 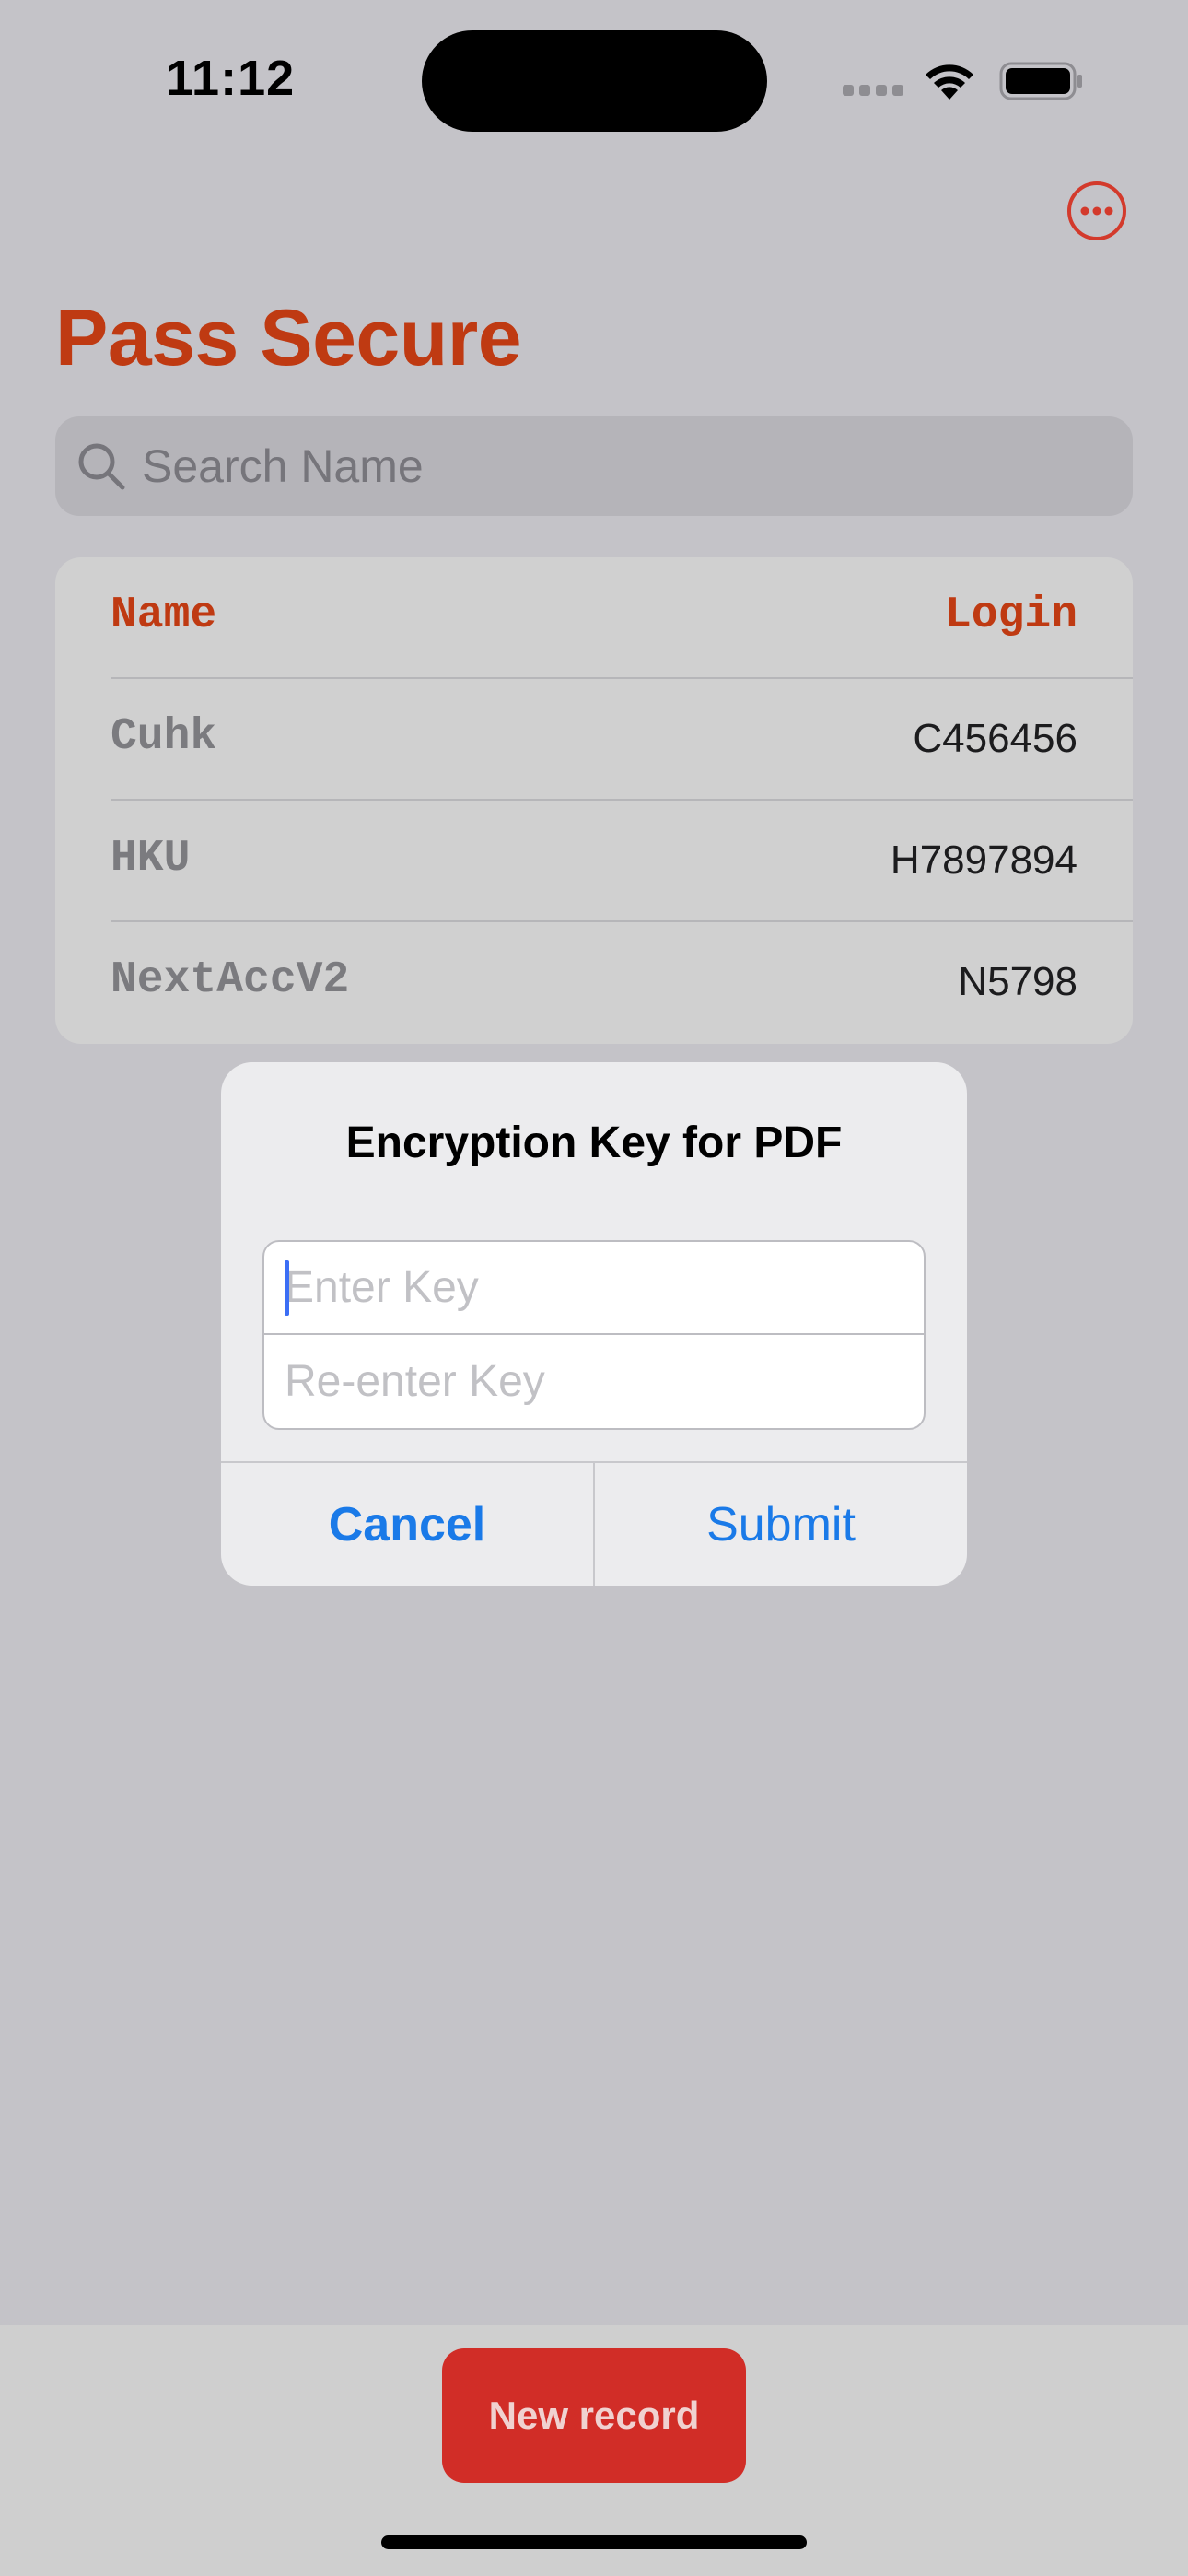 What do you see at coordinates (621, 466) in the screenshot?
I see `search-input` at bounding box center [621, 466].